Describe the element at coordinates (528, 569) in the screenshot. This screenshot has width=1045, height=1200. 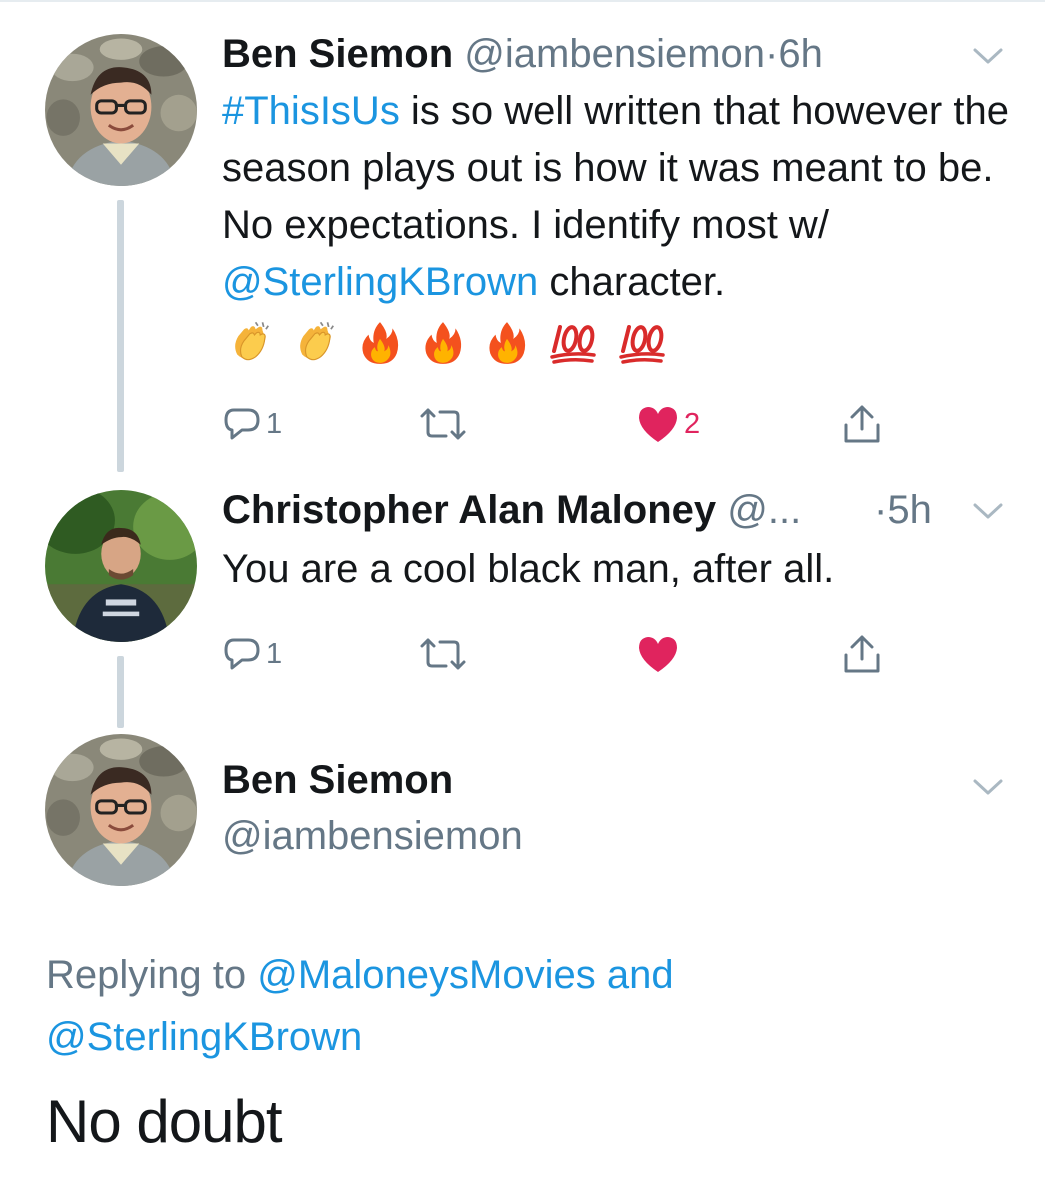
I see `tweet-text: You are a cool black man, after all.` at that location.